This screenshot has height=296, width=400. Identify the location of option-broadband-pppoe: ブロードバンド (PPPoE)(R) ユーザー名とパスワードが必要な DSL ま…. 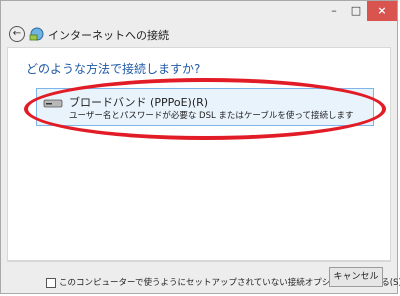
(205, 107).